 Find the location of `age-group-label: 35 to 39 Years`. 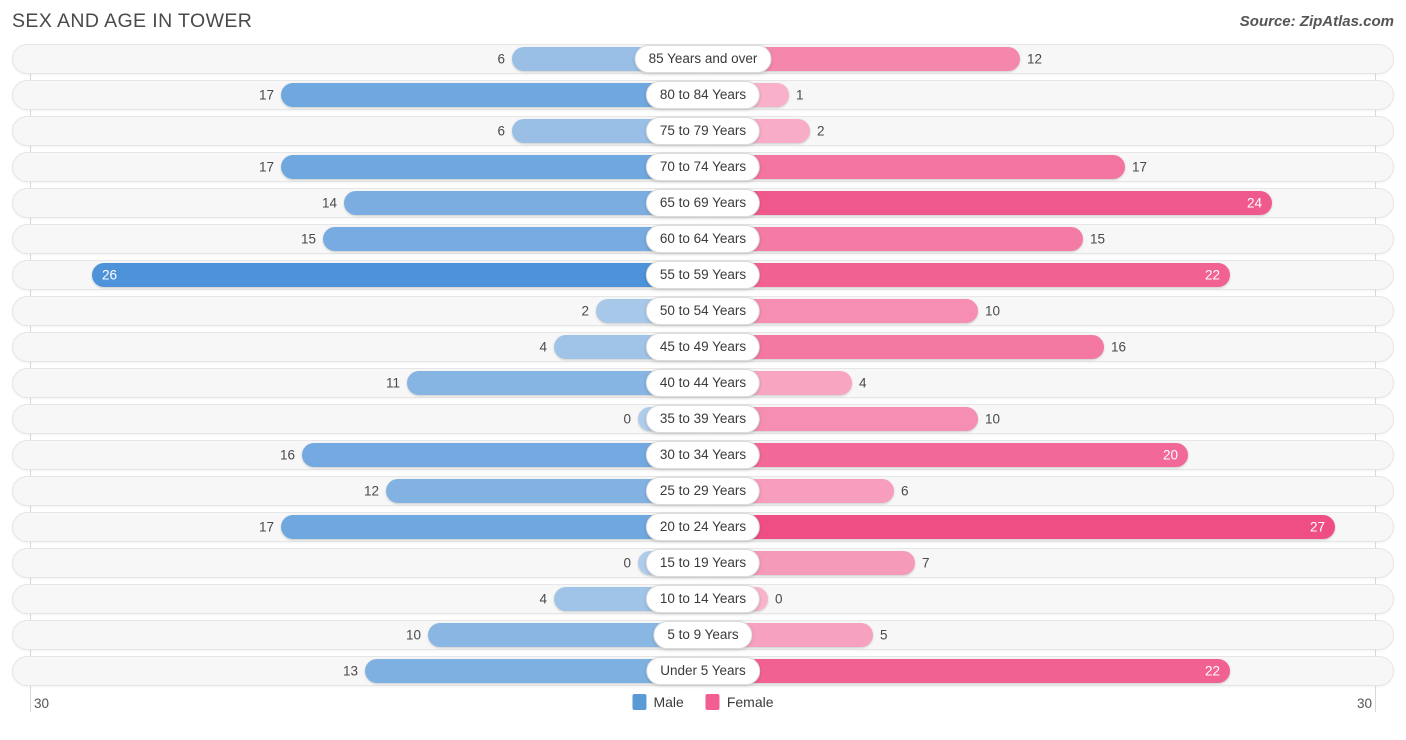

age-group-label: 35 to 39 Years is located at coordinates (703, 419).